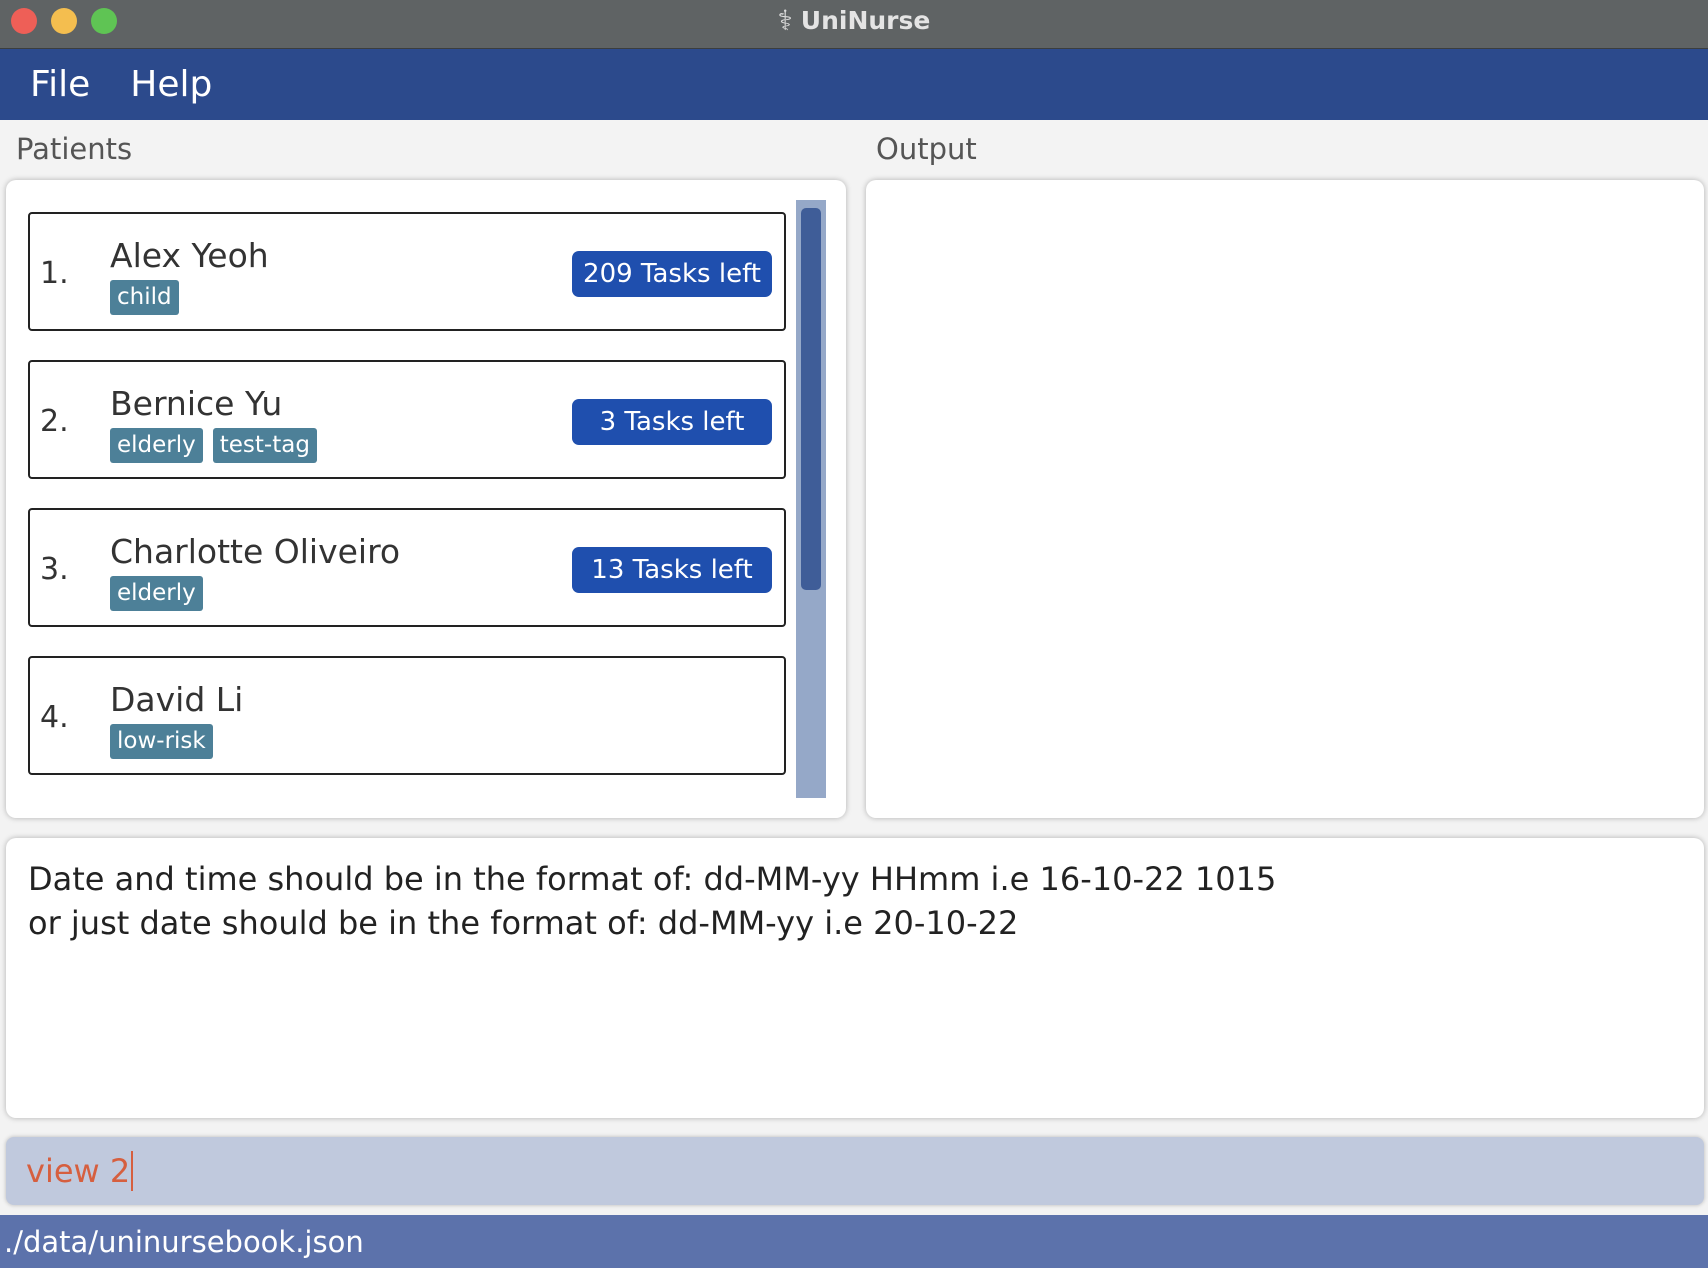  I want to click on patient-tags: child, so click(144, 297).